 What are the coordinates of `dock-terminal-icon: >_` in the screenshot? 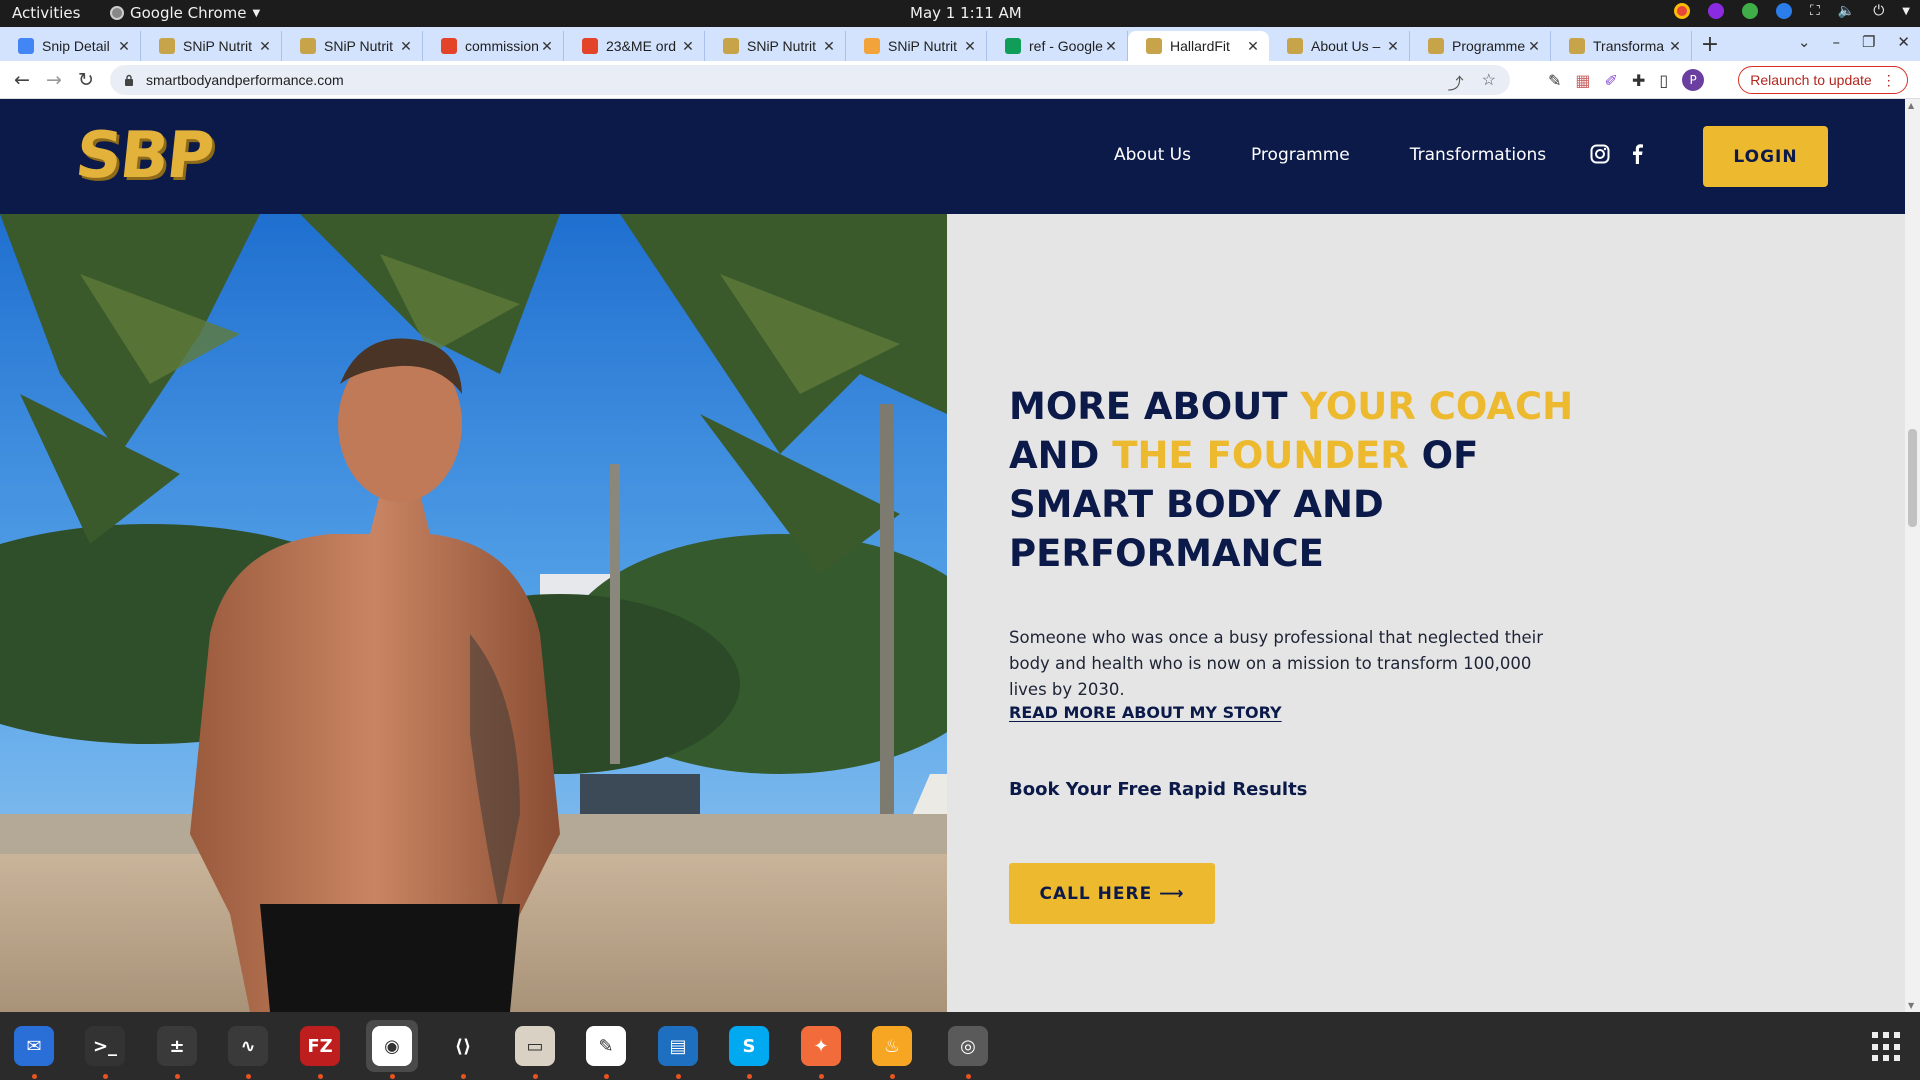 It's located at (105, 1049).